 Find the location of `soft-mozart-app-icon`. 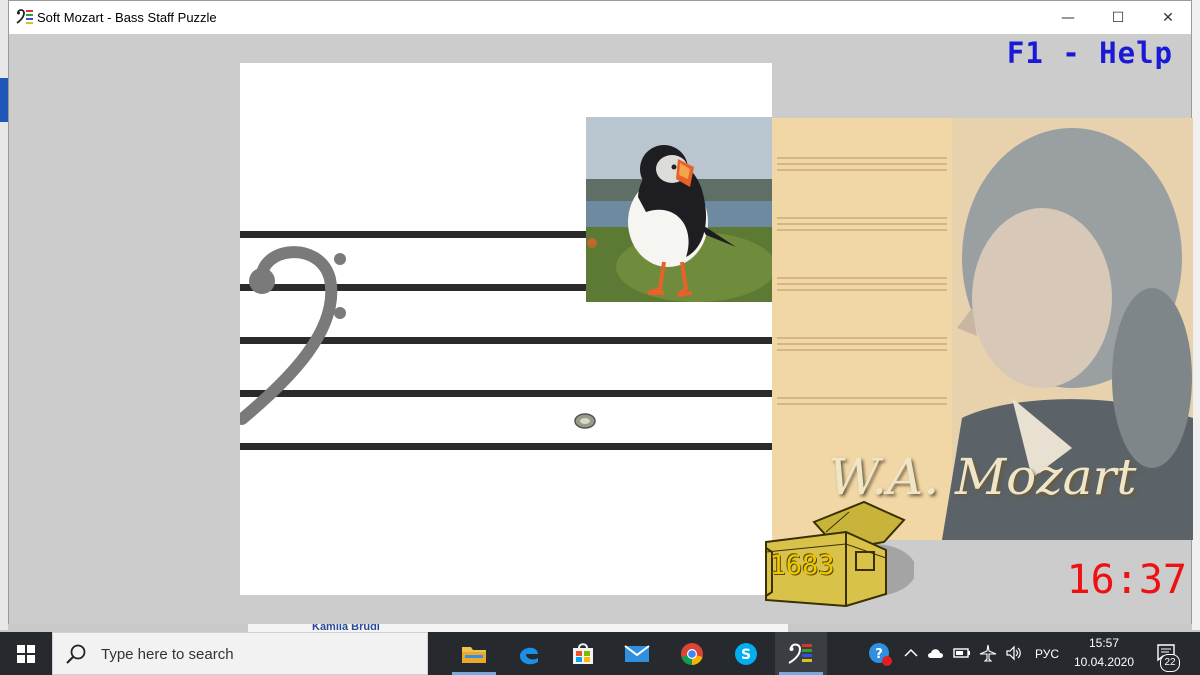

soft-mozart-app-icon is located at coordinates (24, 16).